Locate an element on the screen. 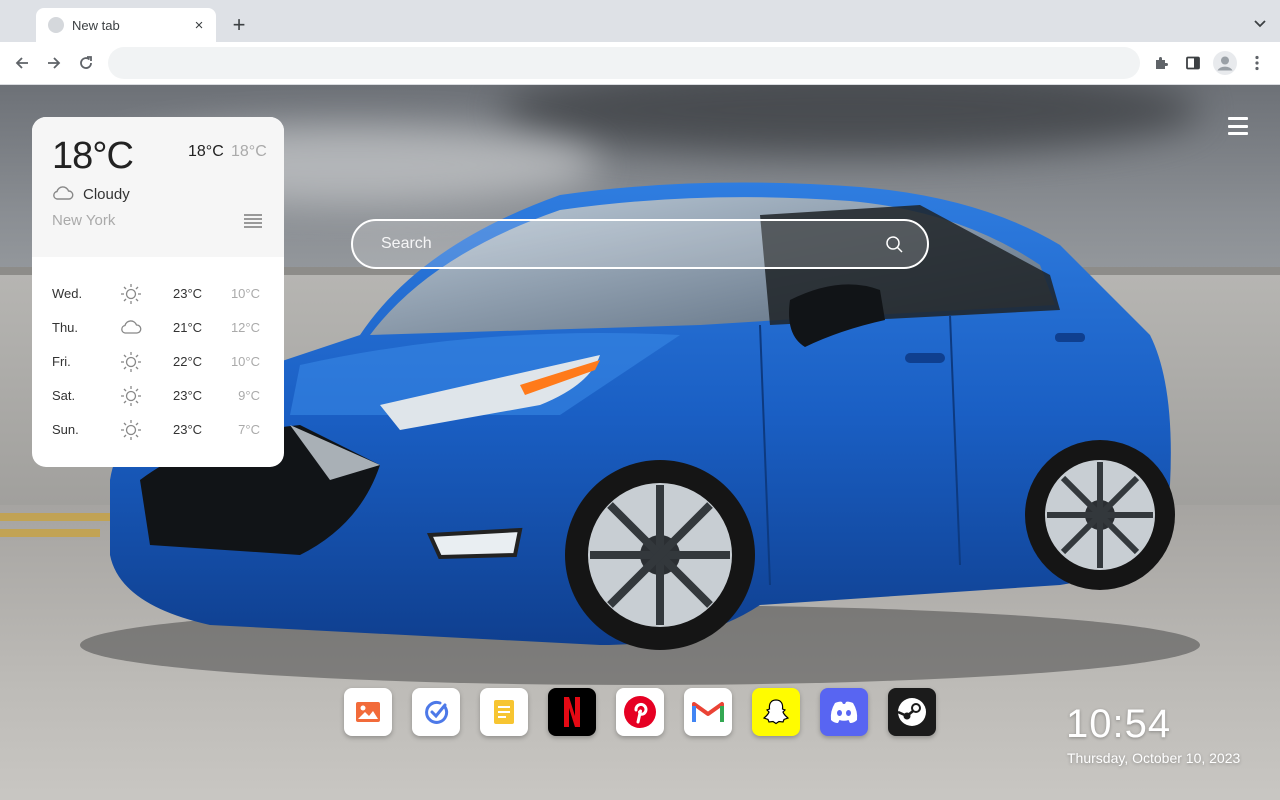 The height and width of the screenshot is (800, 1280). search-box is located at coordinates (640, 244).